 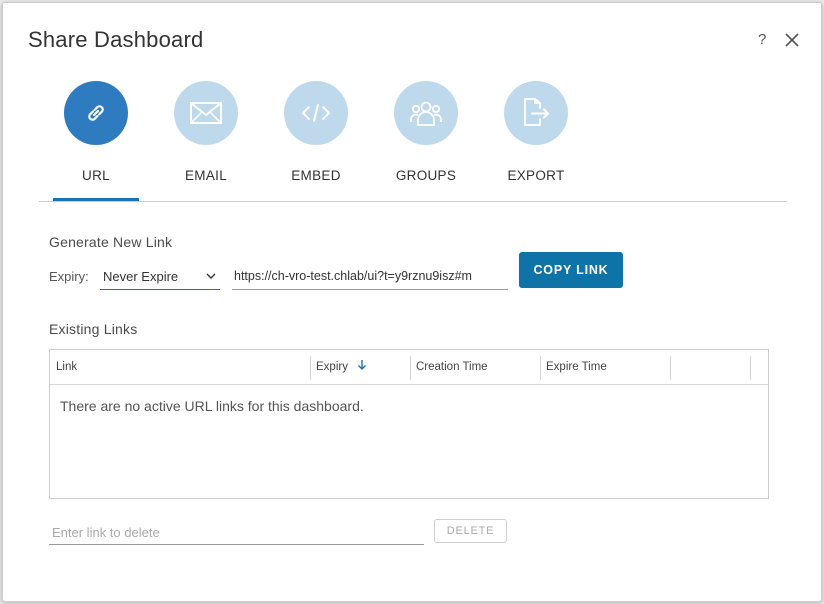 I want to click on export-icon, so click(x=536, y=113).